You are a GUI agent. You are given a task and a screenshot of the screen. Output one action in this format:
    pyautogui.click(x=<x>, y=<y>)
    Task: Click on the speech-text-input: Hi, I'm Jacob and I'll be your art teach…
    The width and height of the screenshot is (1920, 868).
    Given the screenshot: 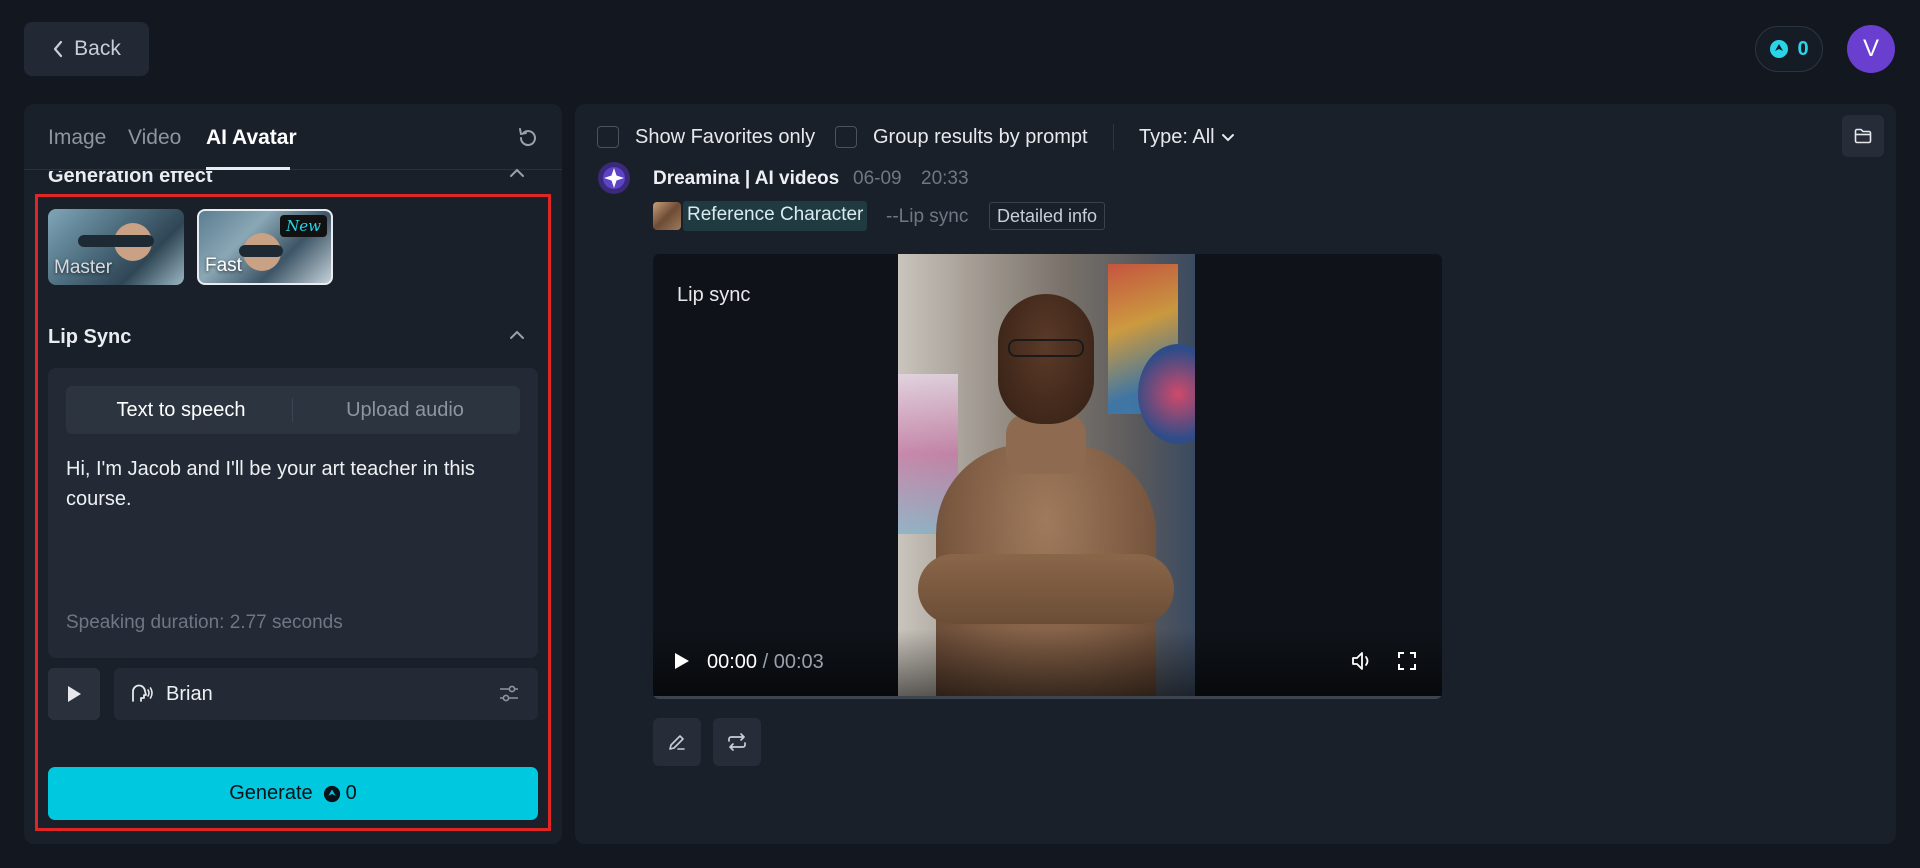 What is the action you would take?
    pyautogui.click(x=286, y=484)
    